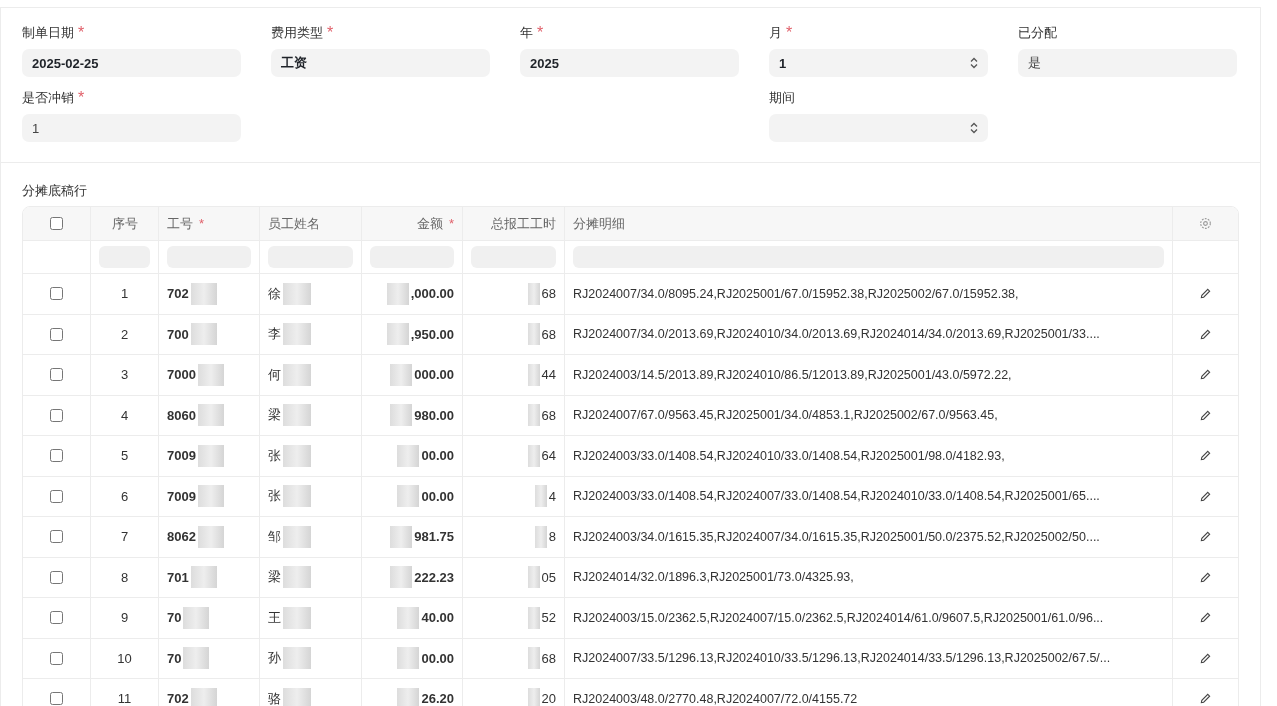 The height and width of the screenshot is (706, 1277). I want to click on input-field: 1, so click(131, 128).